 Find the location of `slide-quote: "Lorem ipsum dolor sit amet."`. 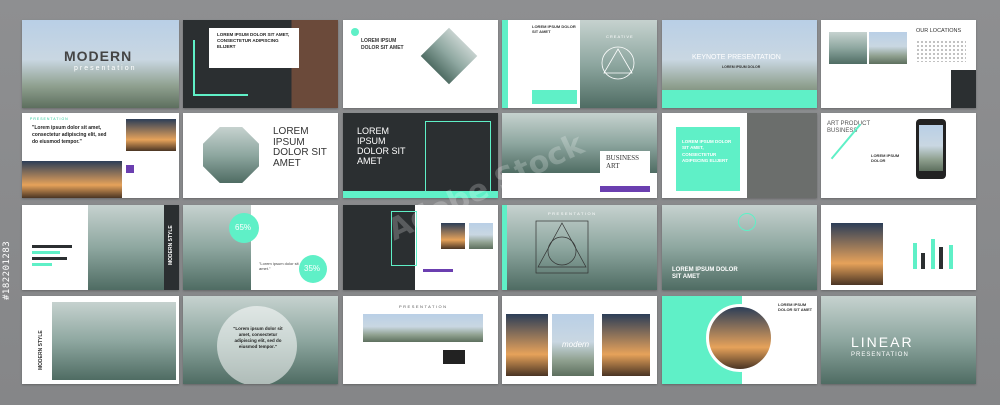

slide-quote: "Lorem ipsum dolor sit amet." is located at coordinates (279, 266).